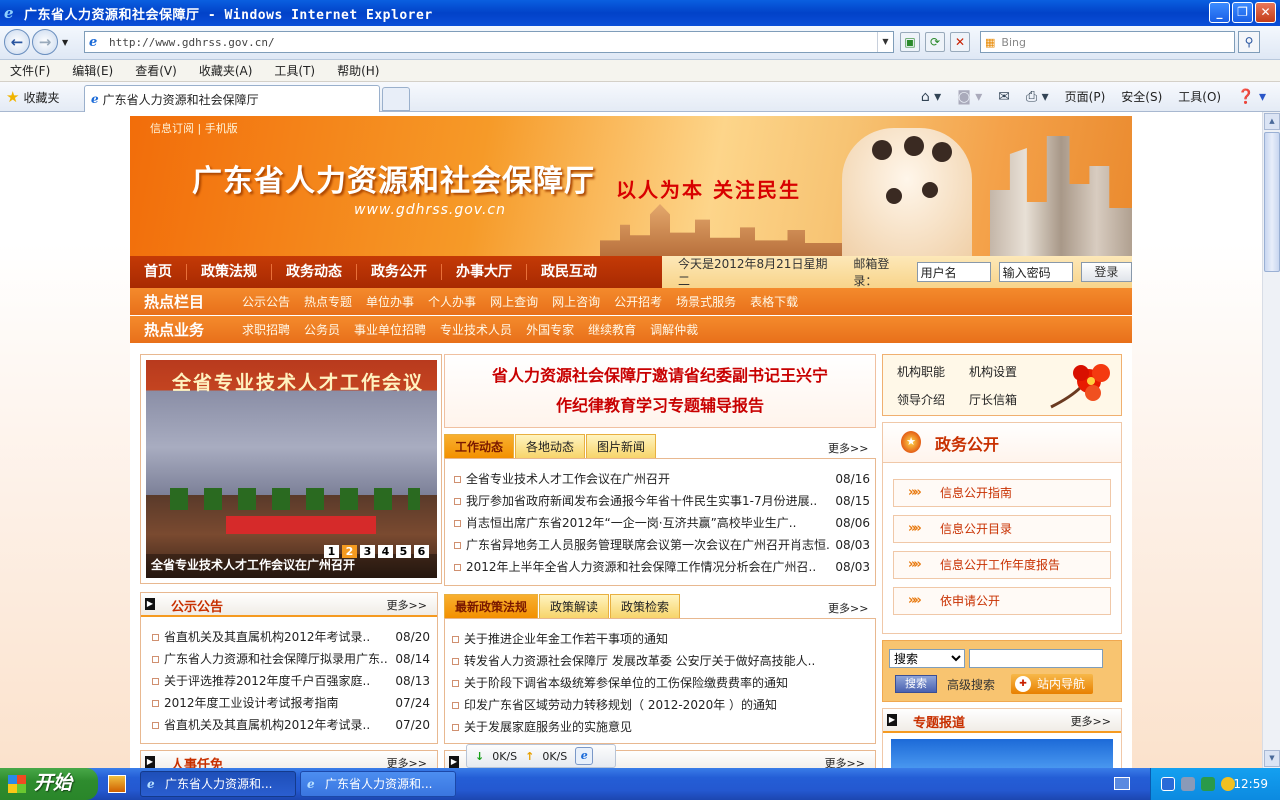  I want to click on print-icon: ⎙ ▾, so click(1037, 97).